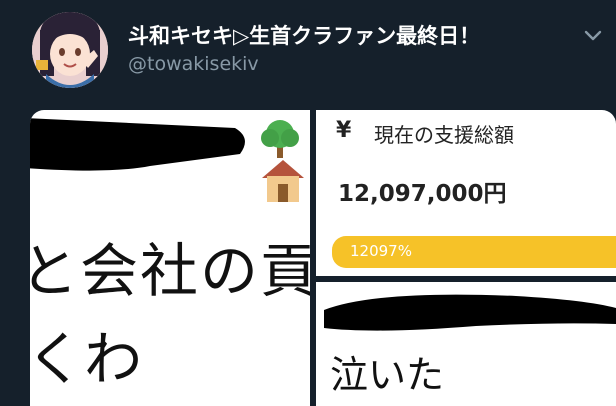 The height and width of the screenshot is (406, 616). Describe the element at coordinates (422, 194) in the screenshot. I see `total-support-amount: 12,097,000円` at that location.